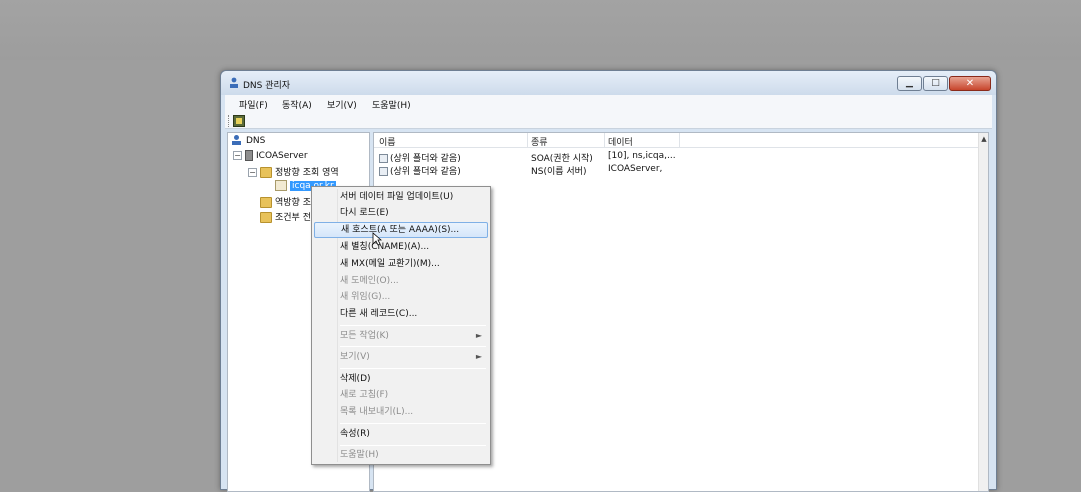  I want to click on minimize-icon: ▁, so click(909, 83).